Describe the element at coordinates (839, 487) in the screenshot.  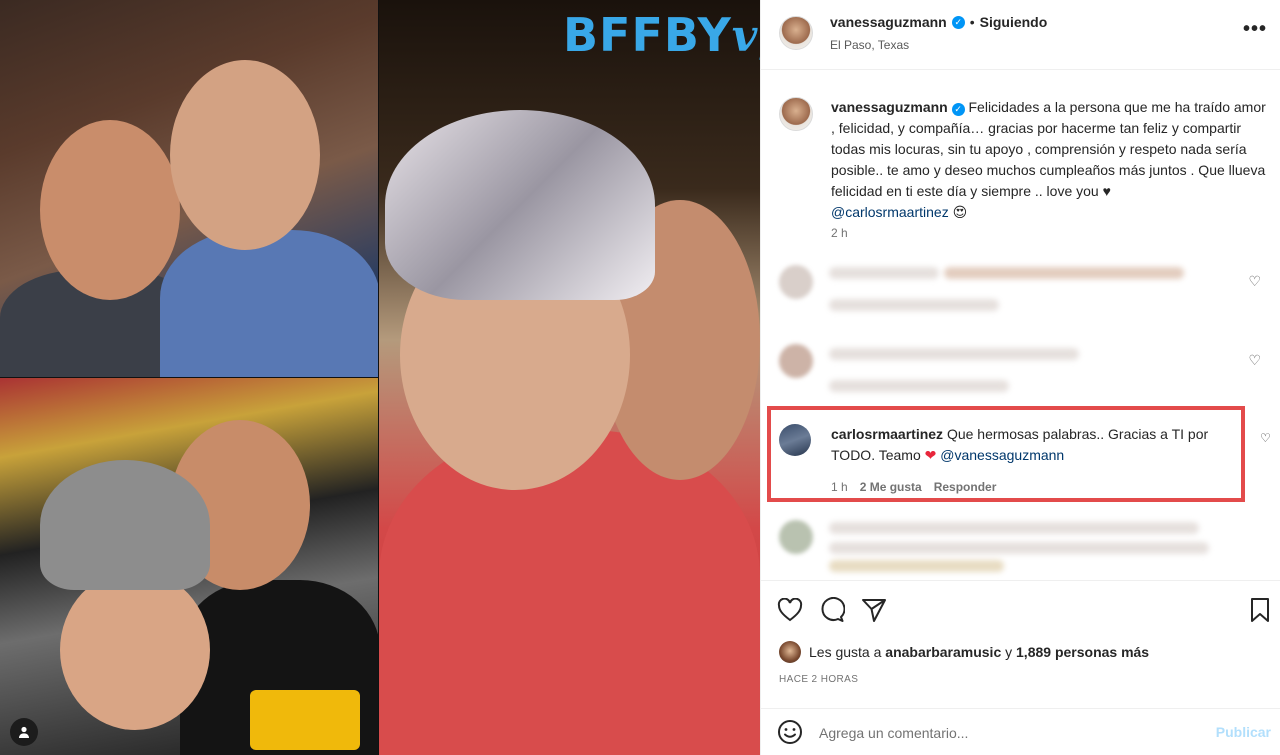
I see `comment-timestamp: 1 h` at that location.